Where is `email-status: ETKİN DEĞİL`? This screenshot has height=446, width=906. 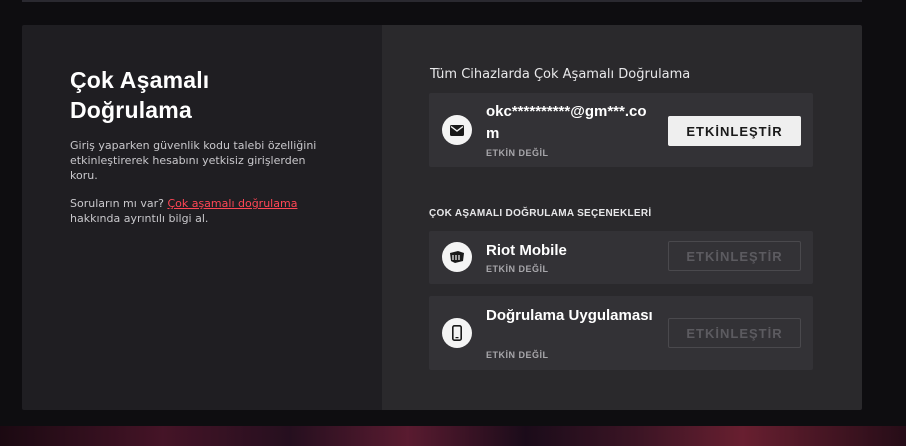 email-status: ETKİN DEĞİL is located at coordinates (517, 153).